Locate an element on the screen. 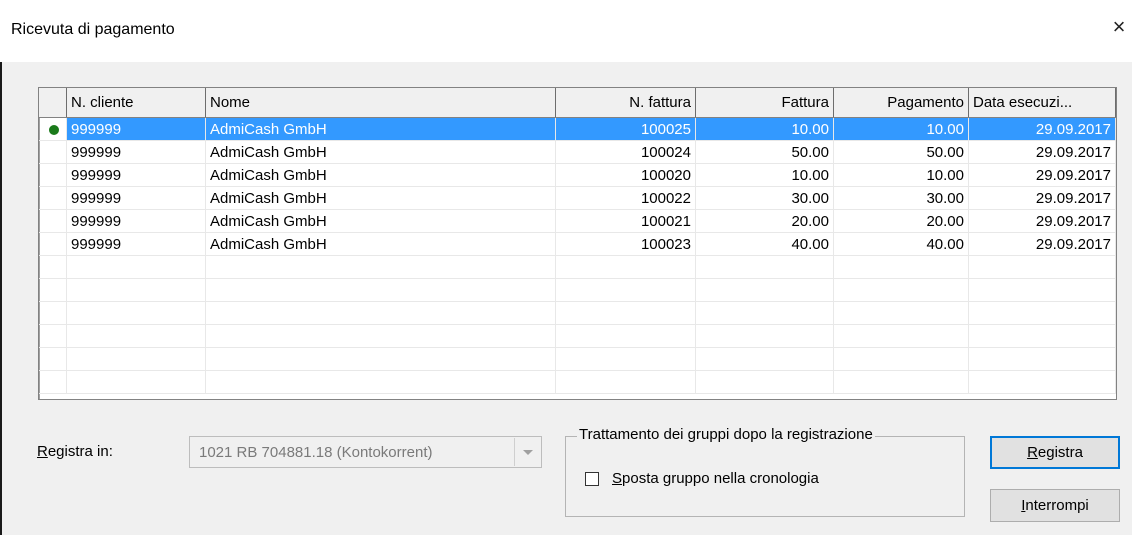 The width and height of the screenshot is (1132, 535). window-edge is located at coordinates (1, 298).